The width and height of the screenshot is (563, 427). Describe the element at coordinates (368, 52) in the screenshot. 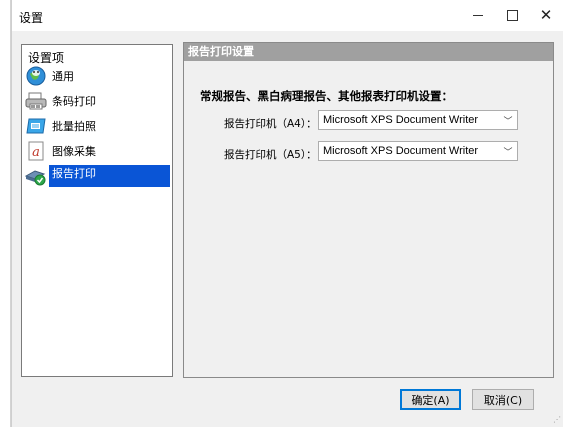

I see `panel-header: 报告打印设置` at that location.